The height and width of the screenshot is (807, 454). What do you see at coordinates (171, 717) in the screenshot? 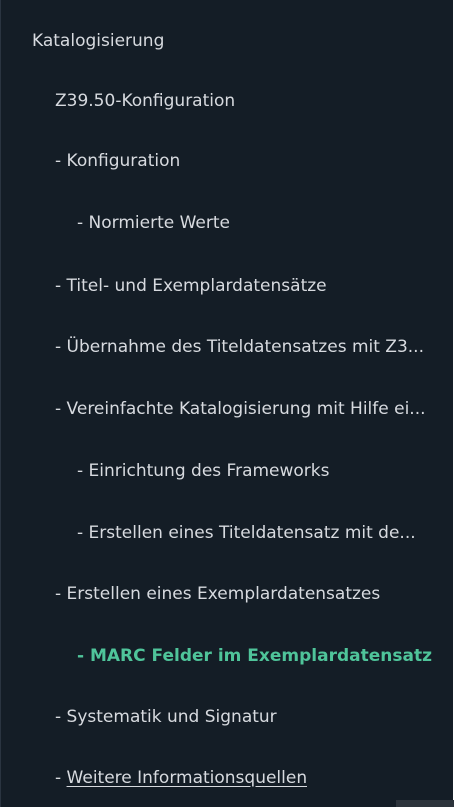
I see `nav-item-label: Systematik und Signatur` at bounding box center [171, 717].